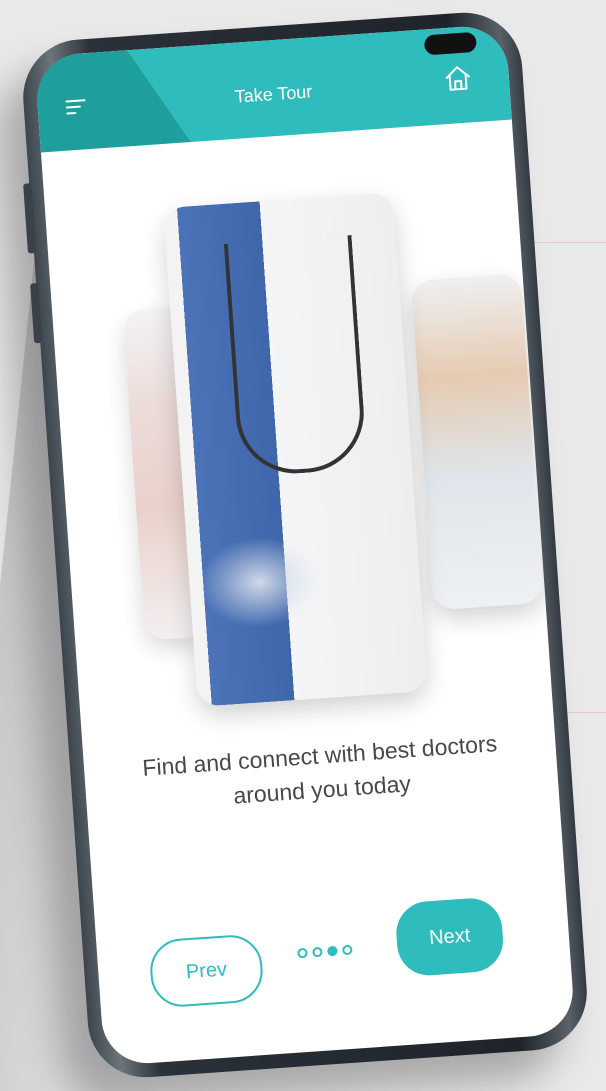  Describe the element at coordinates (450, 937) in the screenshot. I see `next-button: Next` at that location.